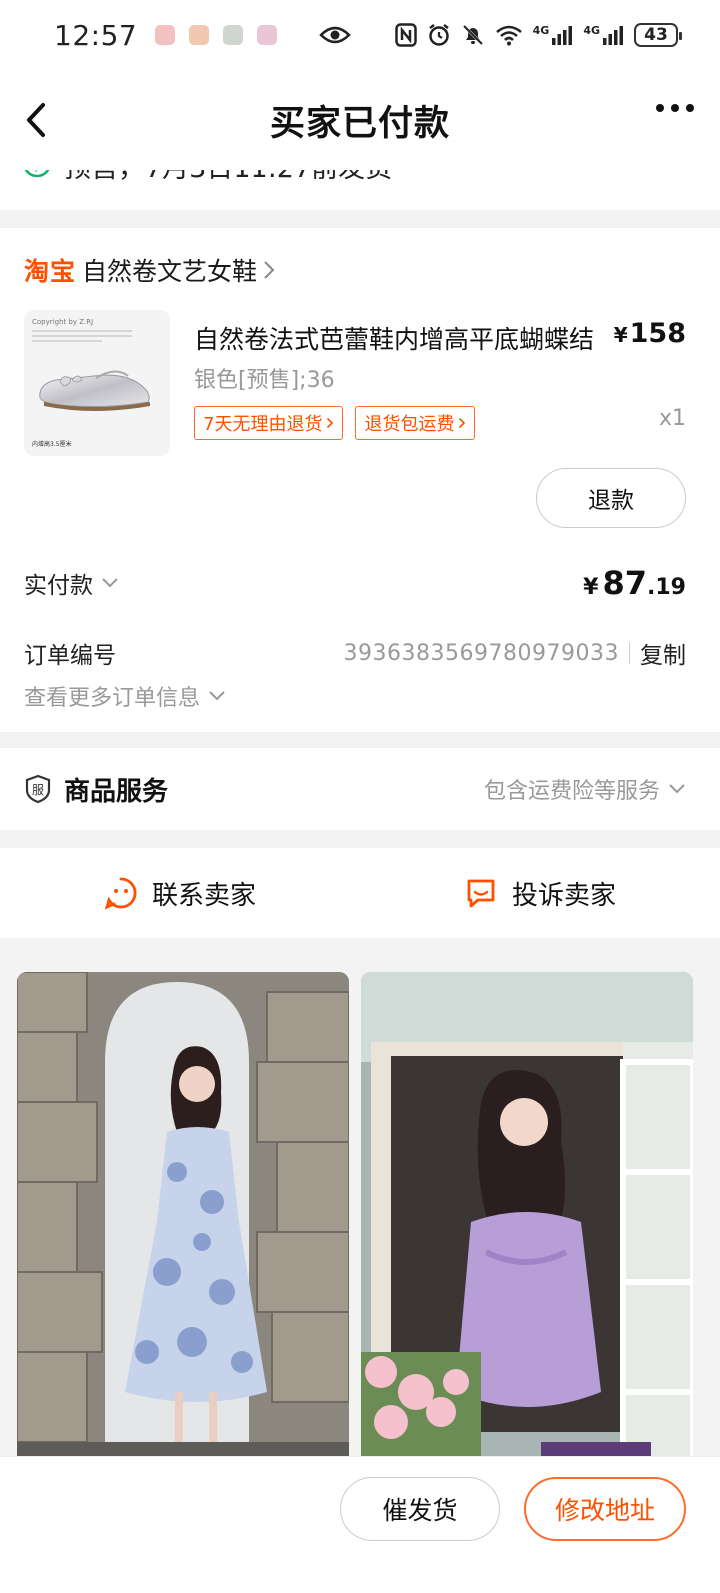  I want to click on status-bar: 12:57 4G 4G 43, so click(360, 35).